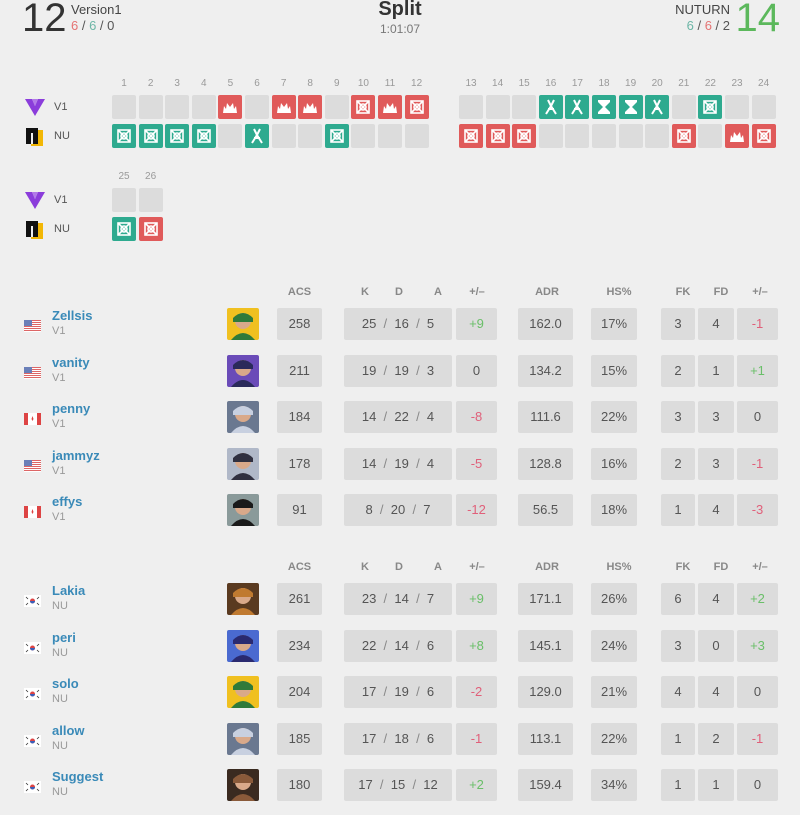 This screenshot has height=815, width=800. Describe the element at coordinates (67, 501) in the screenshot. I see `player-name: effys` at that location.